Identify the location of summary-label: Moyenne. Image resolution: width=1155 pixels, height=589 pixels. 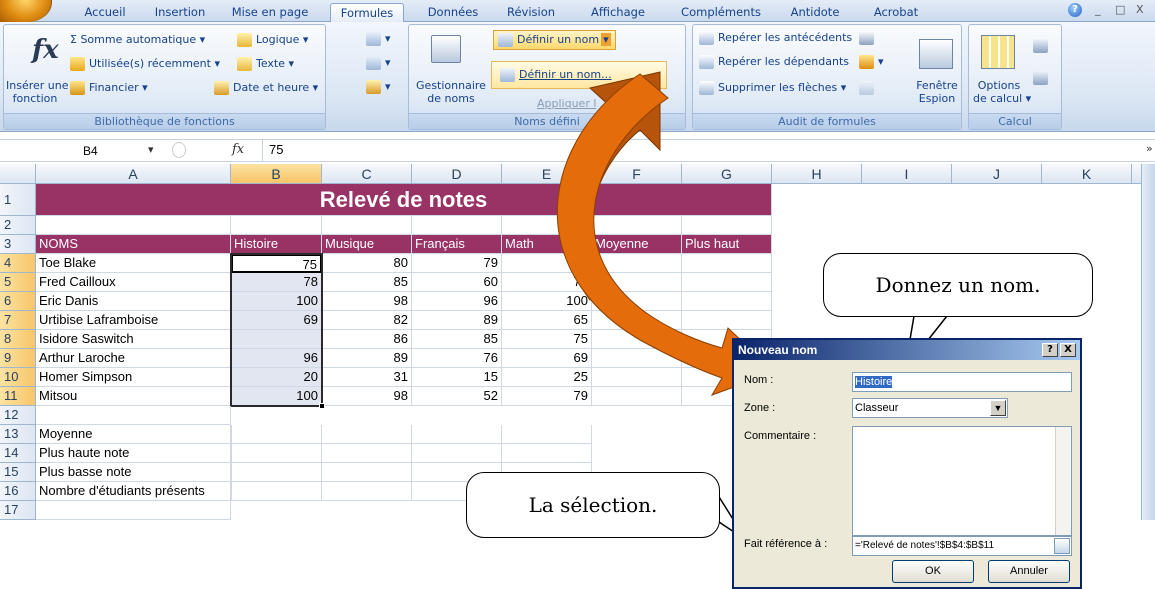
(133, 434).